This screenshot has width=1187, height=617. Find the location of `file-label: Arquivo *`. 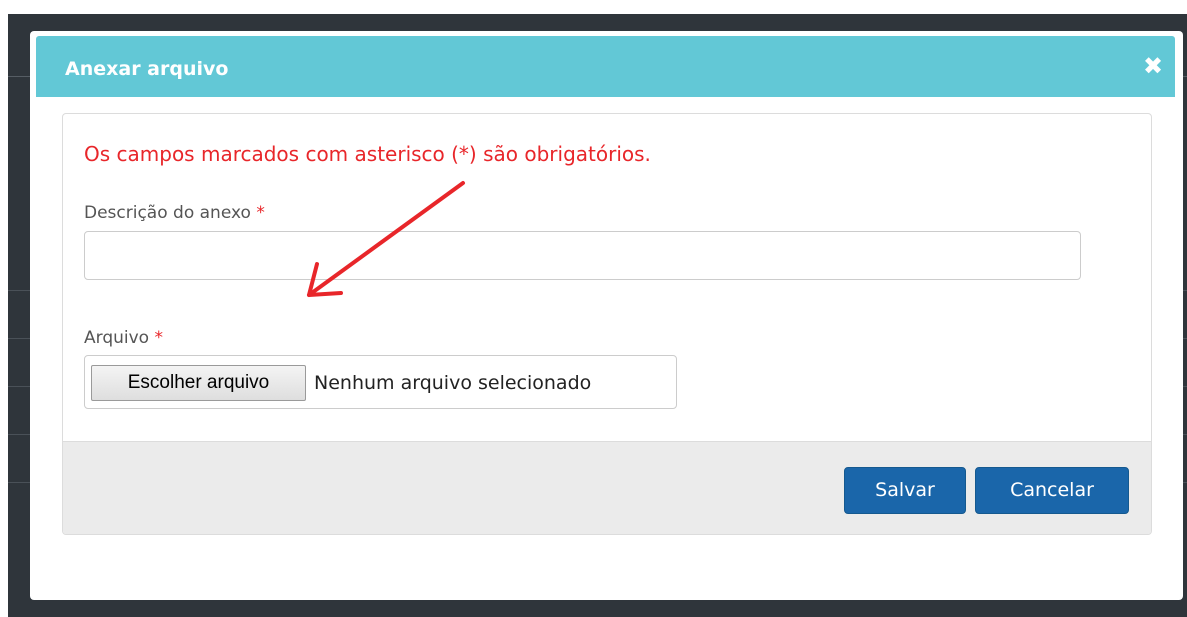

file-label: Arquivo * is located at coordinates (123, 338).